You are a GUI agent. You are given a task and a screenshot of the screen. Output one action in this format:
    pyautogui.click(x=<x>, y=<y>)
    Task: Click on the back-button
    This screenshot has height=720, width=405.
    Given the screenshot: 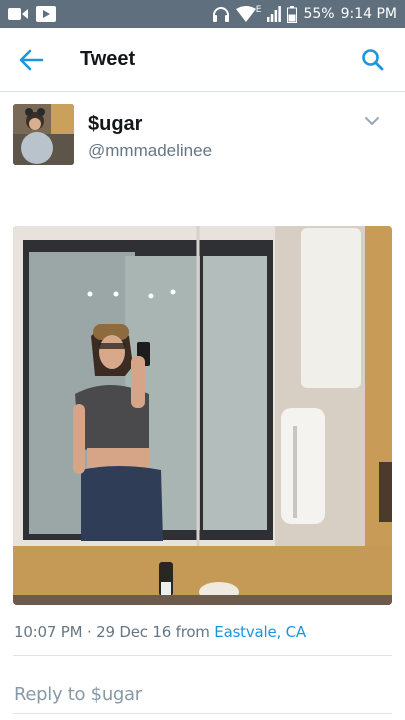 What is the action you would take?
    pyautogui.click(x=31, y=60)
    